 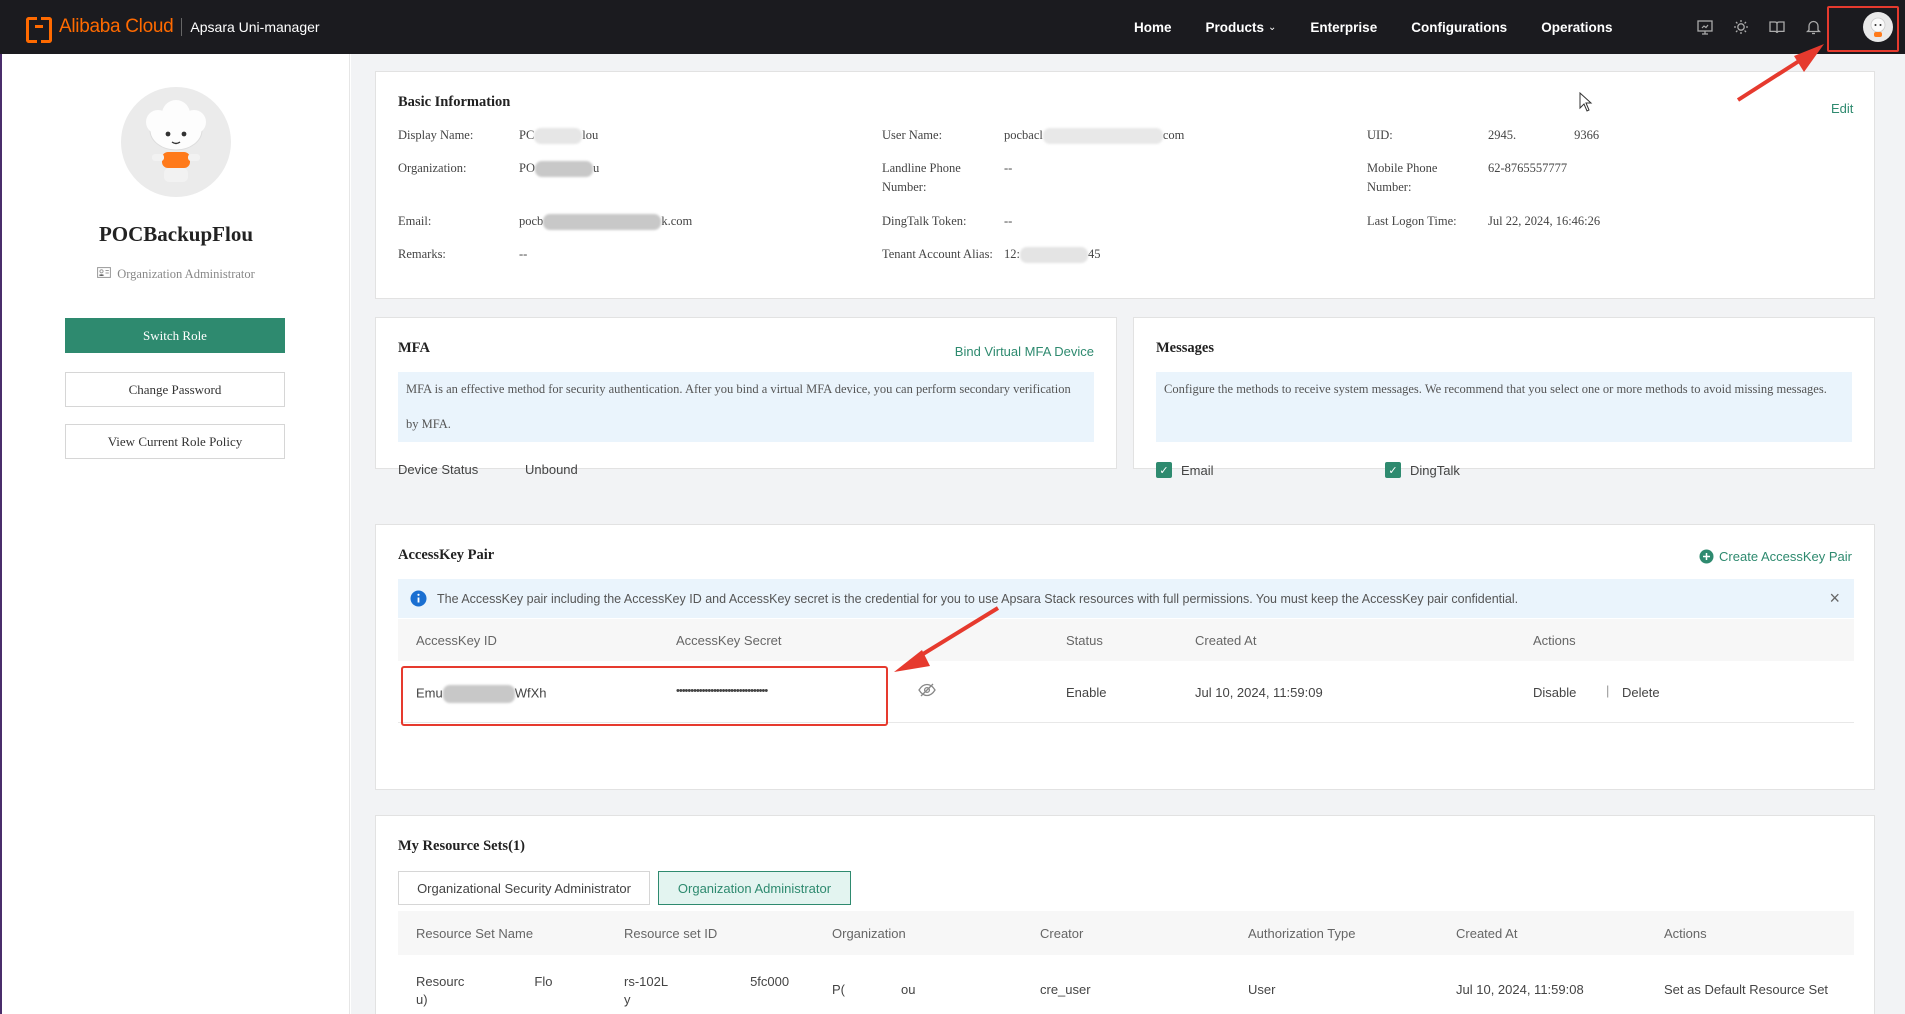 I want to click on create-accesskey-pair-button: Create AccessKey Pair, so click(x=1775, y=556).